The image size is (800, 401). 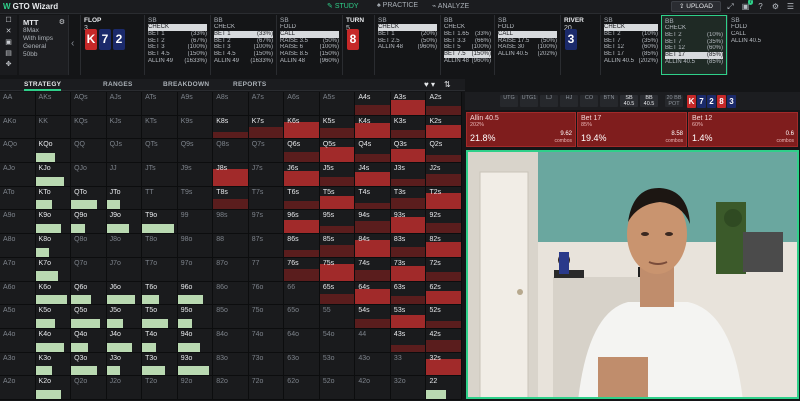 What do you see at coordinates (195, 246) in the screenshot?
I see `range-cell: 98o` at bounding box center [195, 246].